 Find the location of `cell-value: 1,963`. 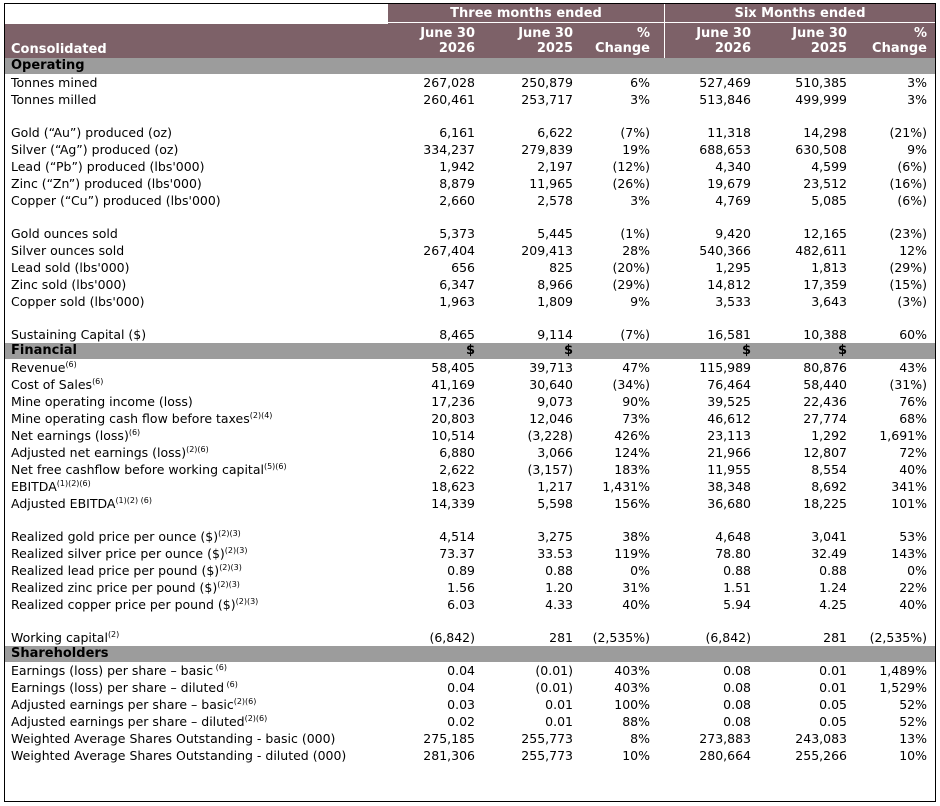

cell-value: 1,963 is located at coordinates (457, 301).